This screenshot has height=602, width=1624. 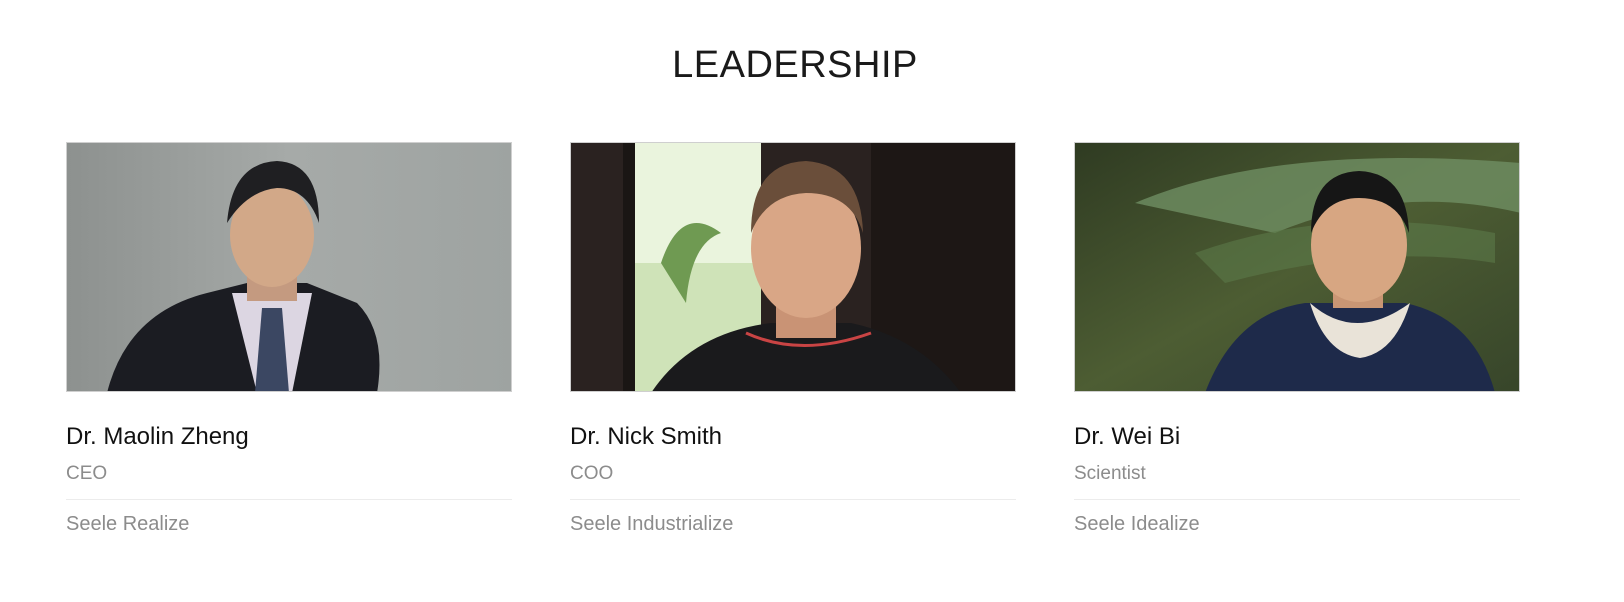 What do you see at coordinates (652, 524) in the screenshot?
I see `leader-company: Seele Industrialize` at bounding box center [652, 524].